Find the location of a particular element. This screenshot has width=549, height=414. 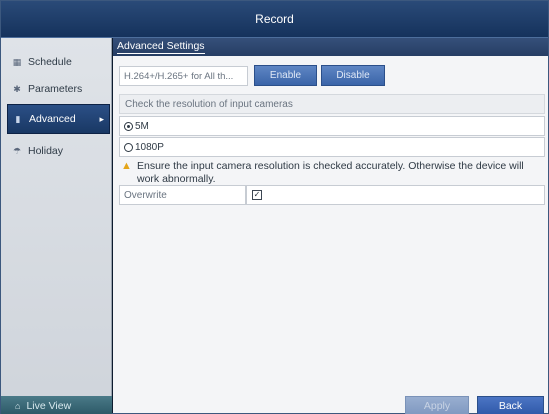

overwrite-field: ✓ is located at coordinates (395, 195).